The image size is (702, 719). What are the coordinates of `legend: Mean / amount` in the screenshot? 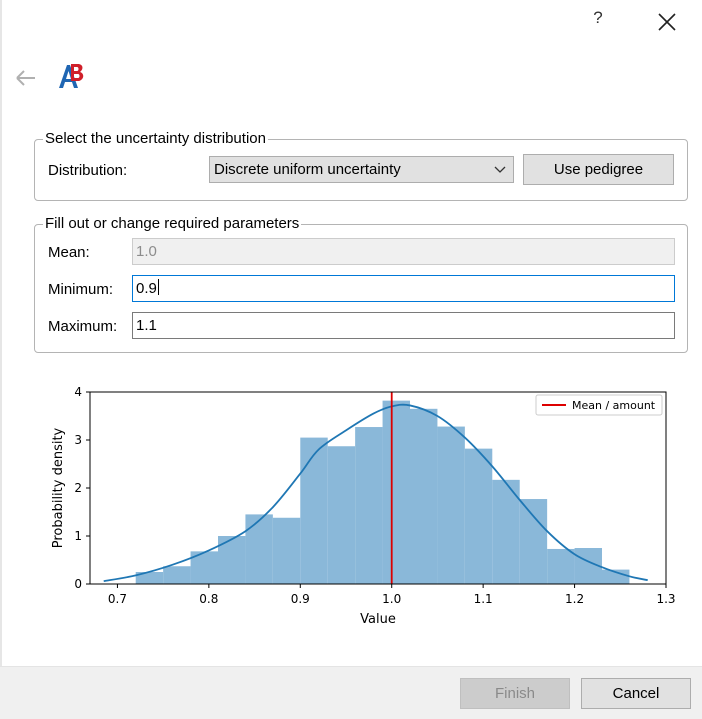 It's located at (599, 405).